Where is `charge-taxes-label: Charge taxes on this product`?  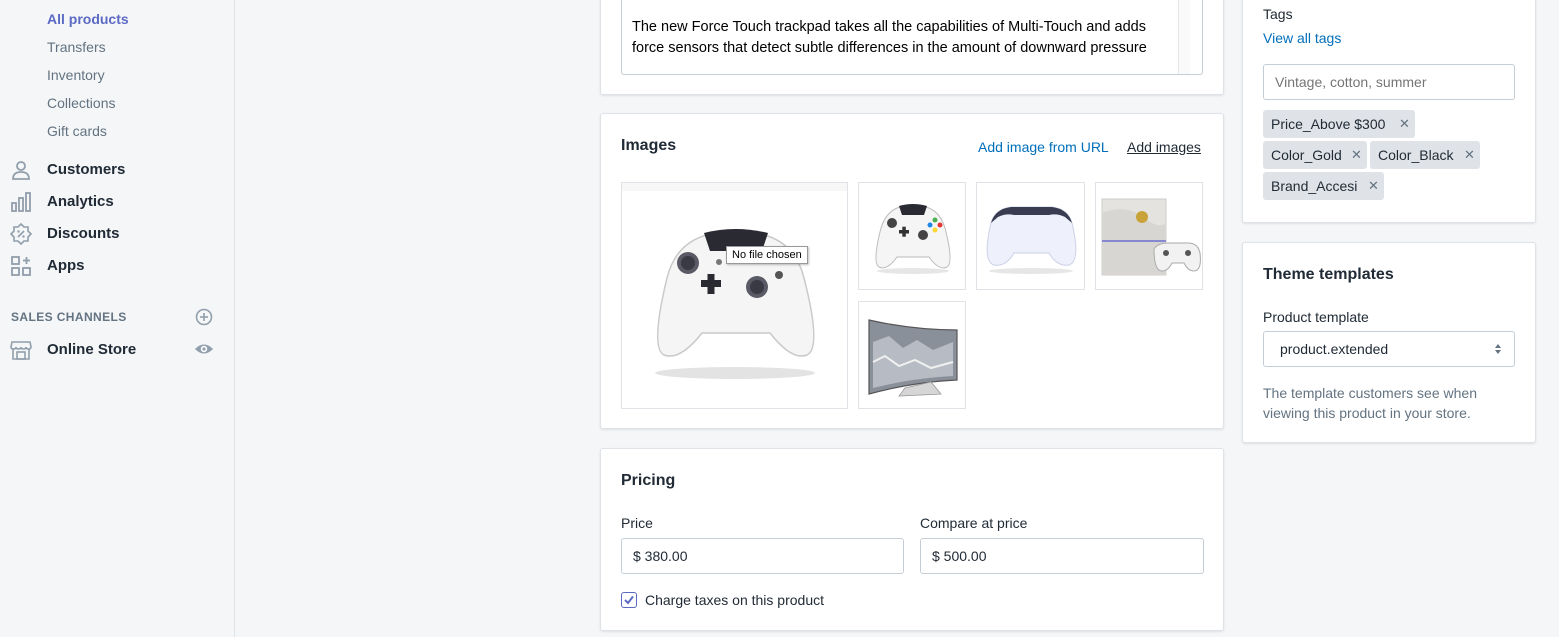 charge-taxes-label: Charge taxes on this product is located at coordinates (734, 600).